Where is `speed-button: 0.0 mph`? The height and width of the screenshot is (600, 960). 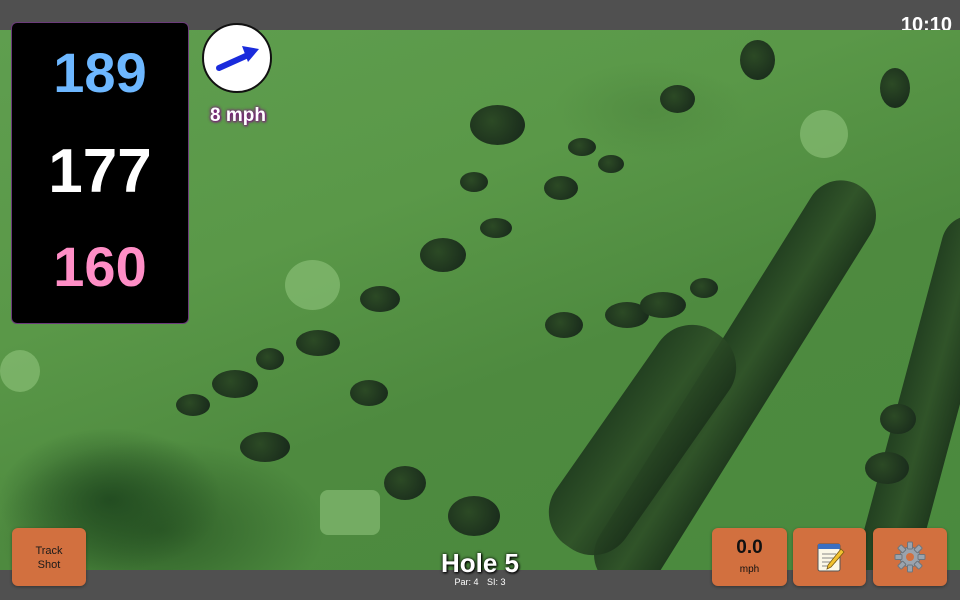 speed-button: 0.0 mph is located at coordinates (749, 557).